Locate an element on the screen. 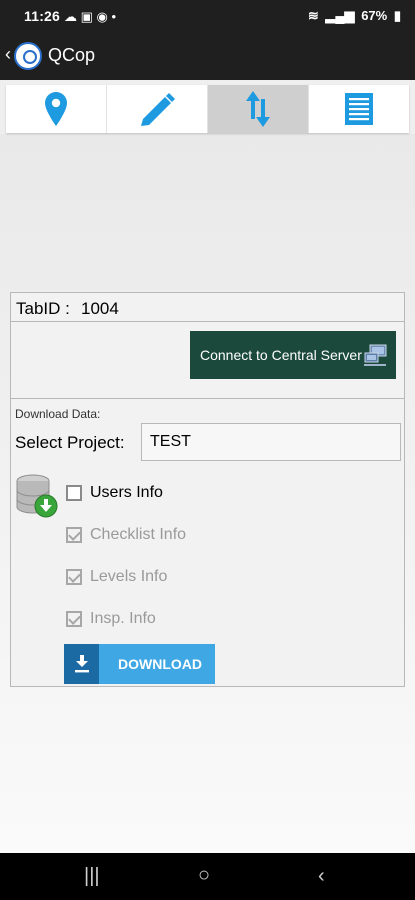  checklist-info-checkbox is located at coordinates (74, 535).